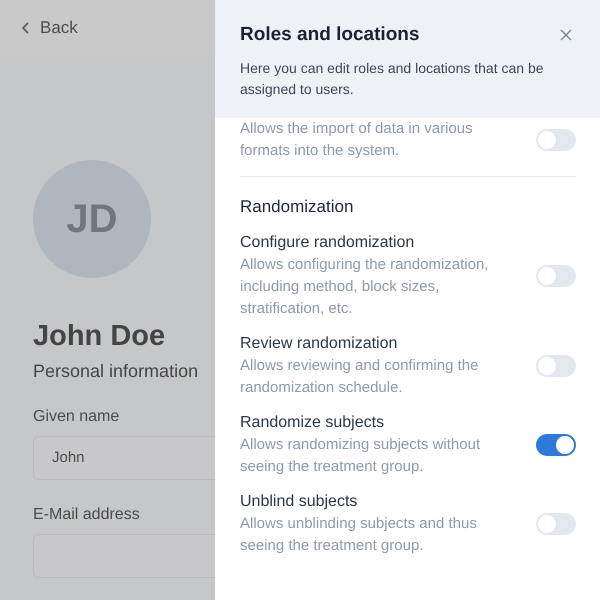 The height and width of the screenshot is (600, 600). Describe the element at coordinates (313, 423) in the screenshot. I see `permission-title: Randomize subjects` at that location.